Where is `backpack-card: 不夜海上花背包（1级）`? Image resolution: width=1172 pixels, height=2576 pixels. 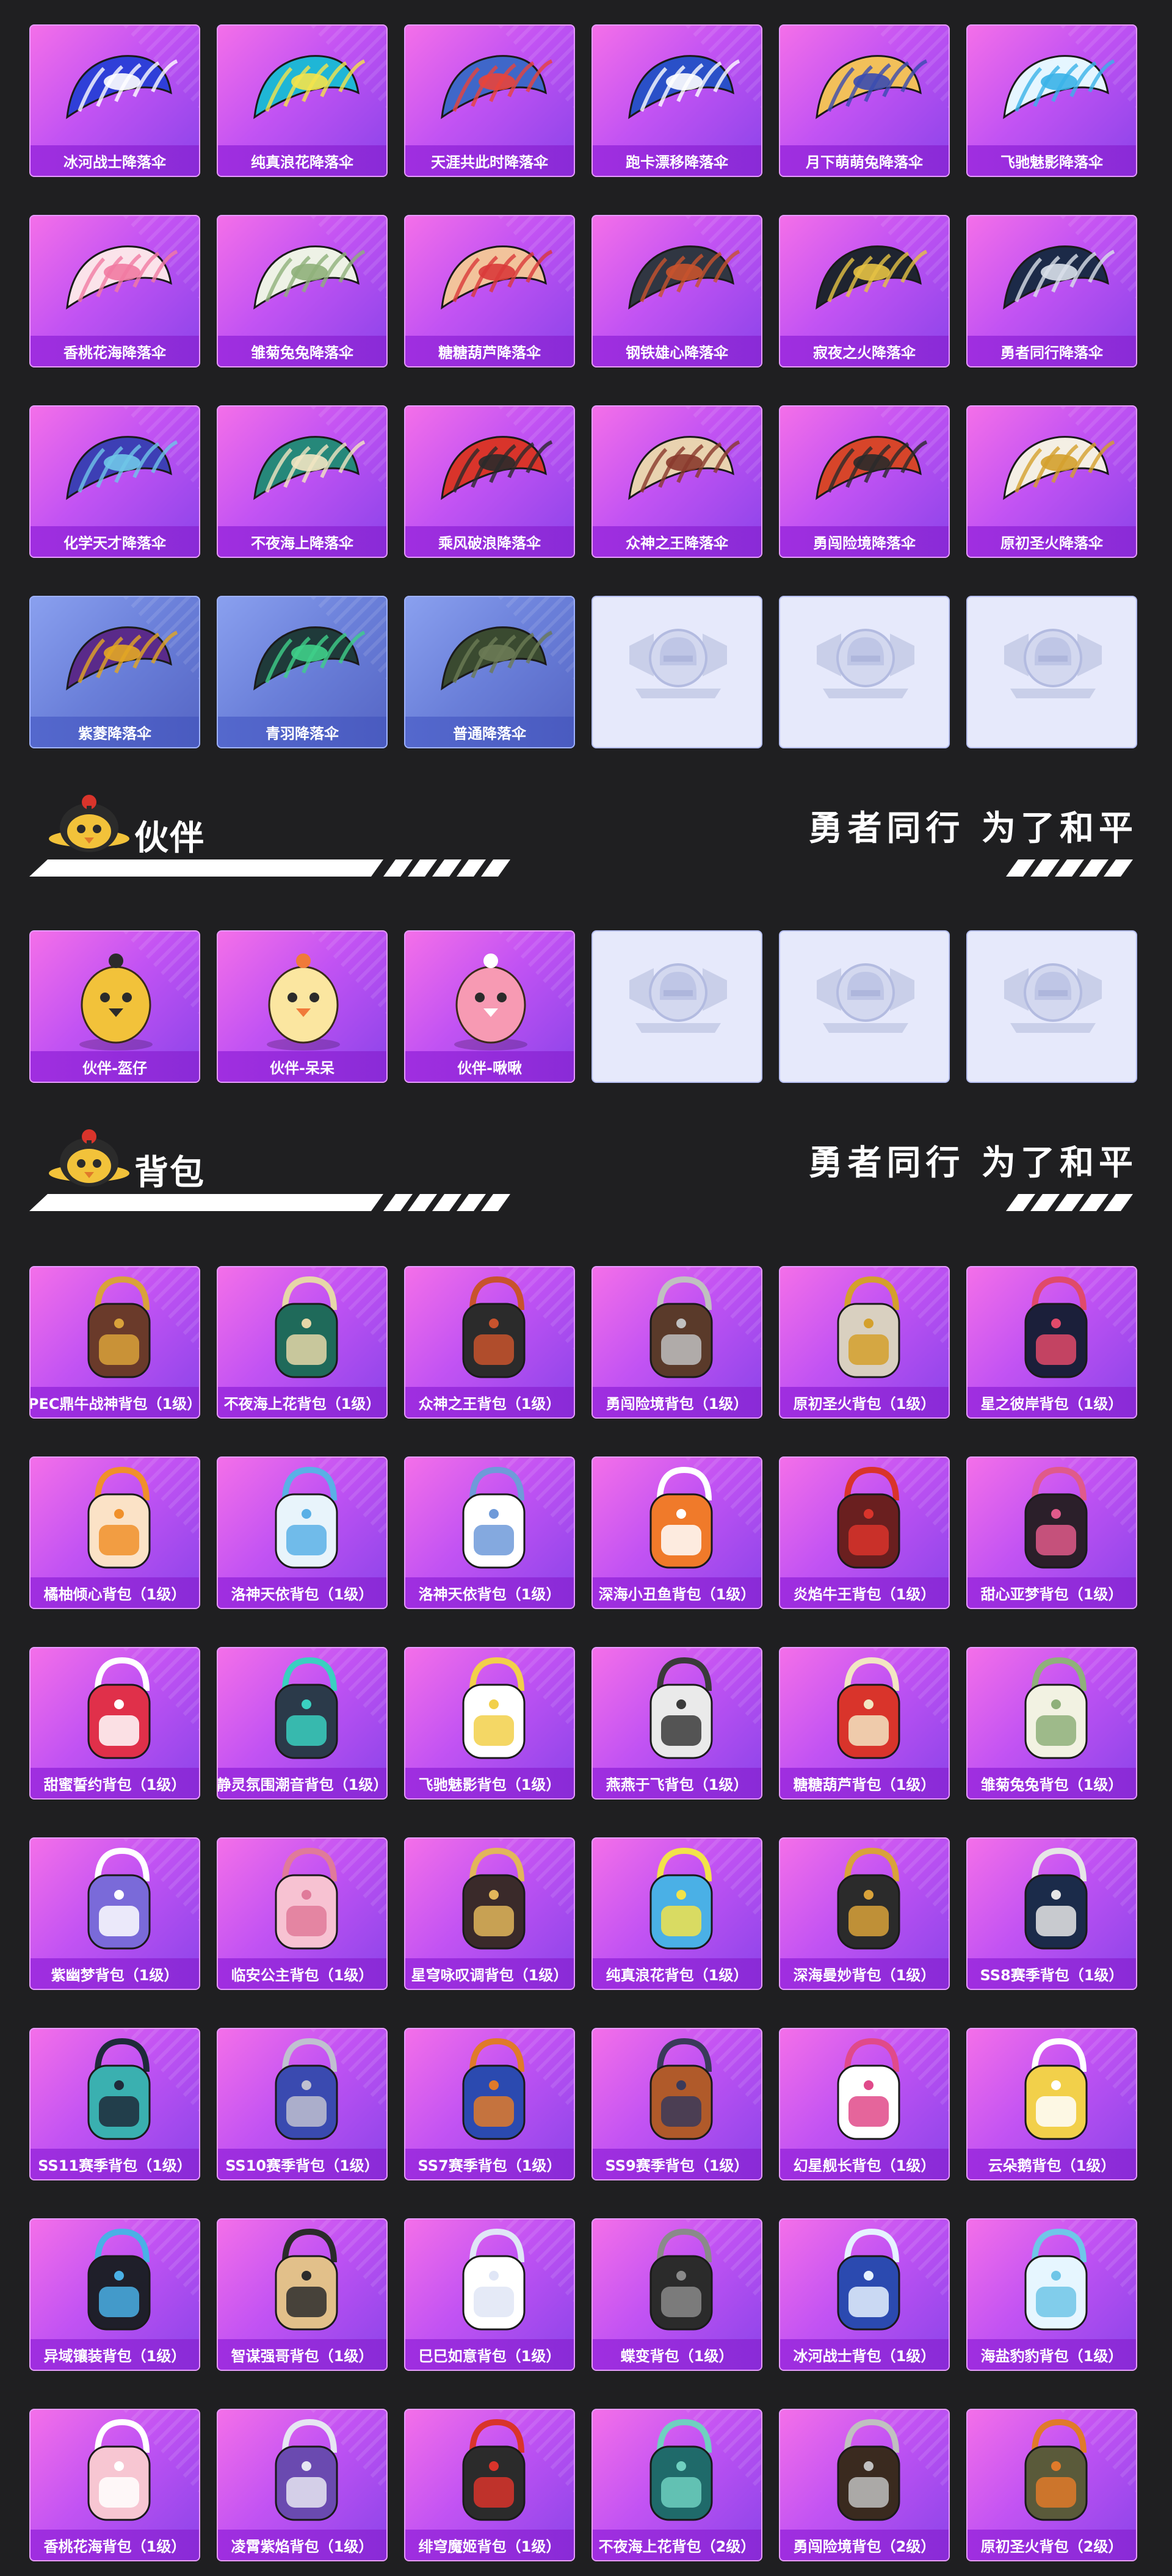
backpack-card: 不夜海上花背包（1级） is located at coordinates (302, 1342).